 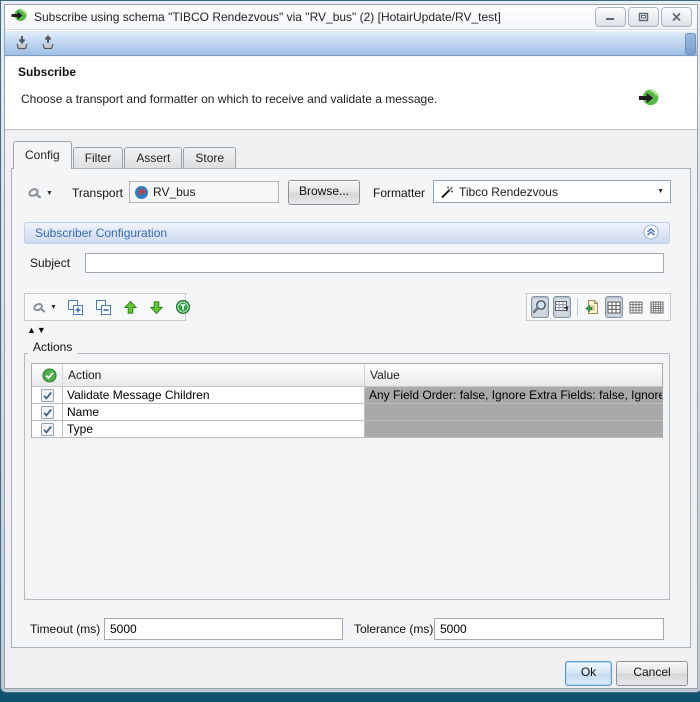 I want to click on formatter-value: Tibco Rendezvous, so click(x=508, y=191).